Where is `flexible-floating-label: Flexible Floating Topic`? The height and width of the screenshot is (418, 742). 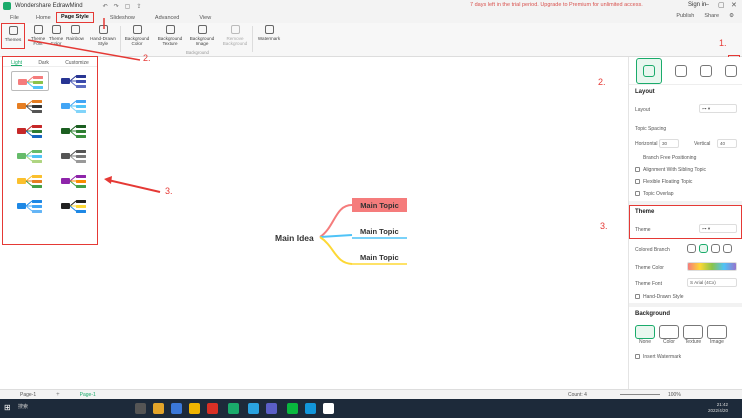
flexible-floating-label: Flexible Floating Topic is located at coordinates (668, 182).